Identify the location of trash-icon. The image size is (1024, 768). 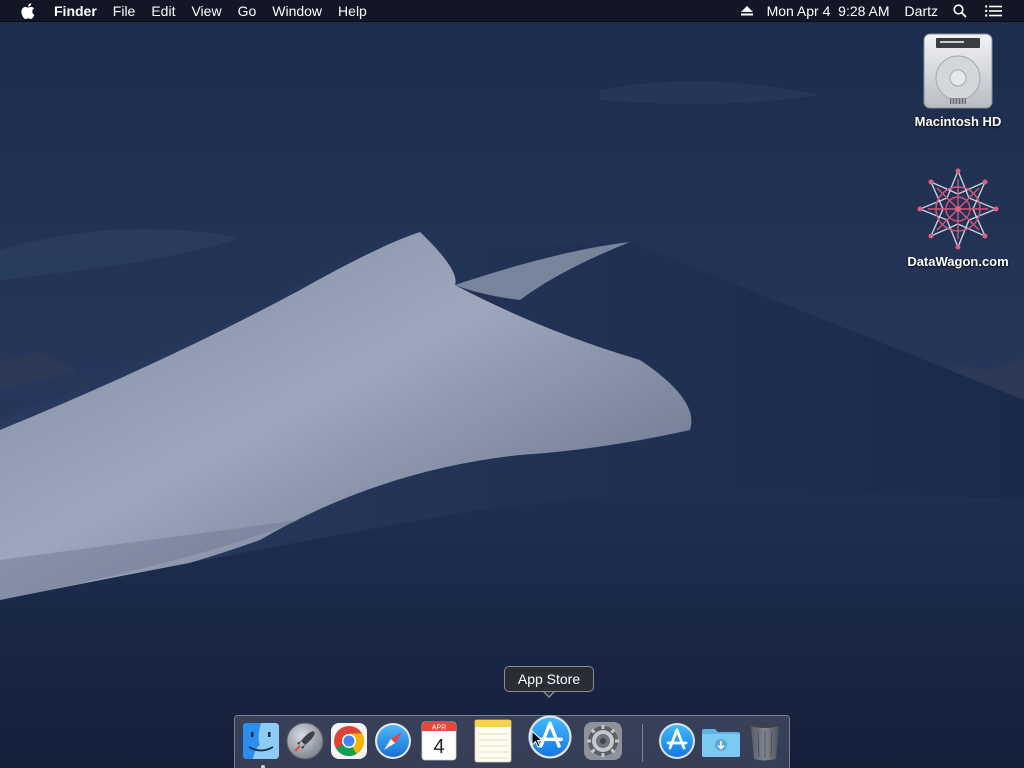
(765, 742).